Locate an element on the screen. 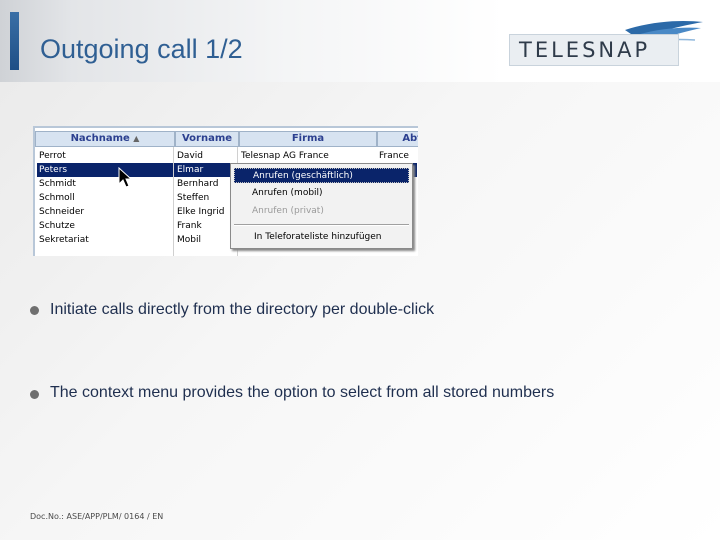 The height and width of the screenshot is (540, 720). column-header-label: Firma is located at coordinates (308, 138).